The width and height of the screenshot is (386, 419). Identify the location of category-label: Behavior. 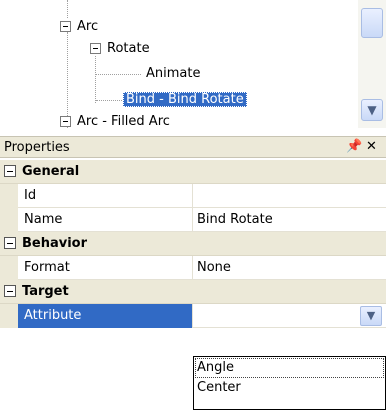
(55, 243).